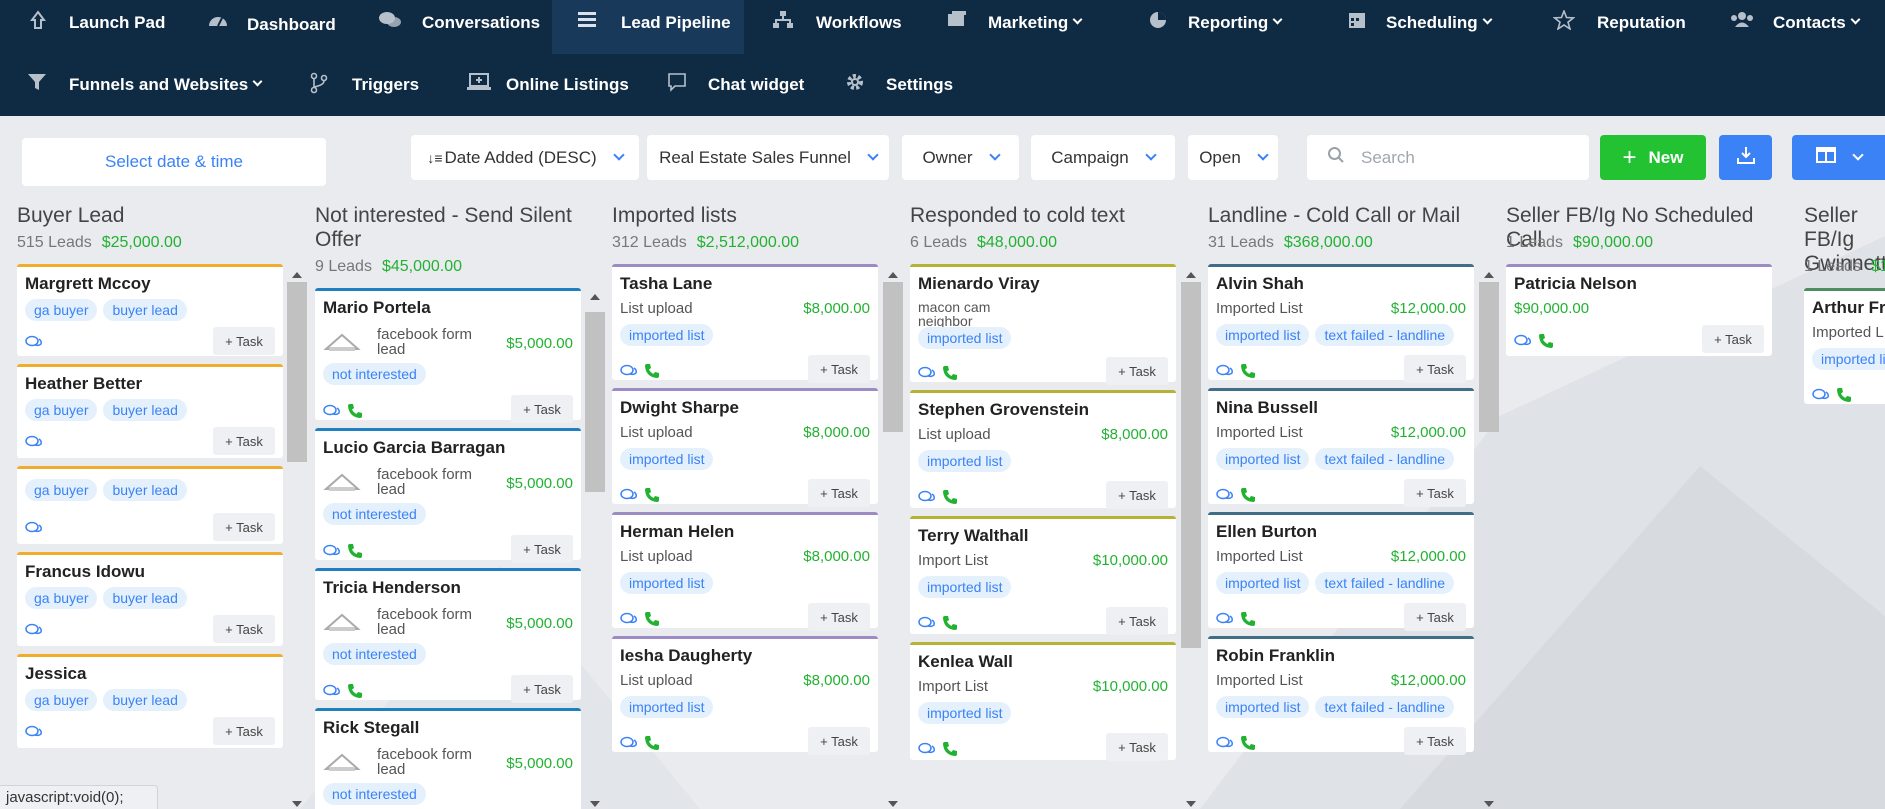  Describe the element at coordinates (83, 384) in the screenshot. I see `lead-name: Heather Better` at that location.